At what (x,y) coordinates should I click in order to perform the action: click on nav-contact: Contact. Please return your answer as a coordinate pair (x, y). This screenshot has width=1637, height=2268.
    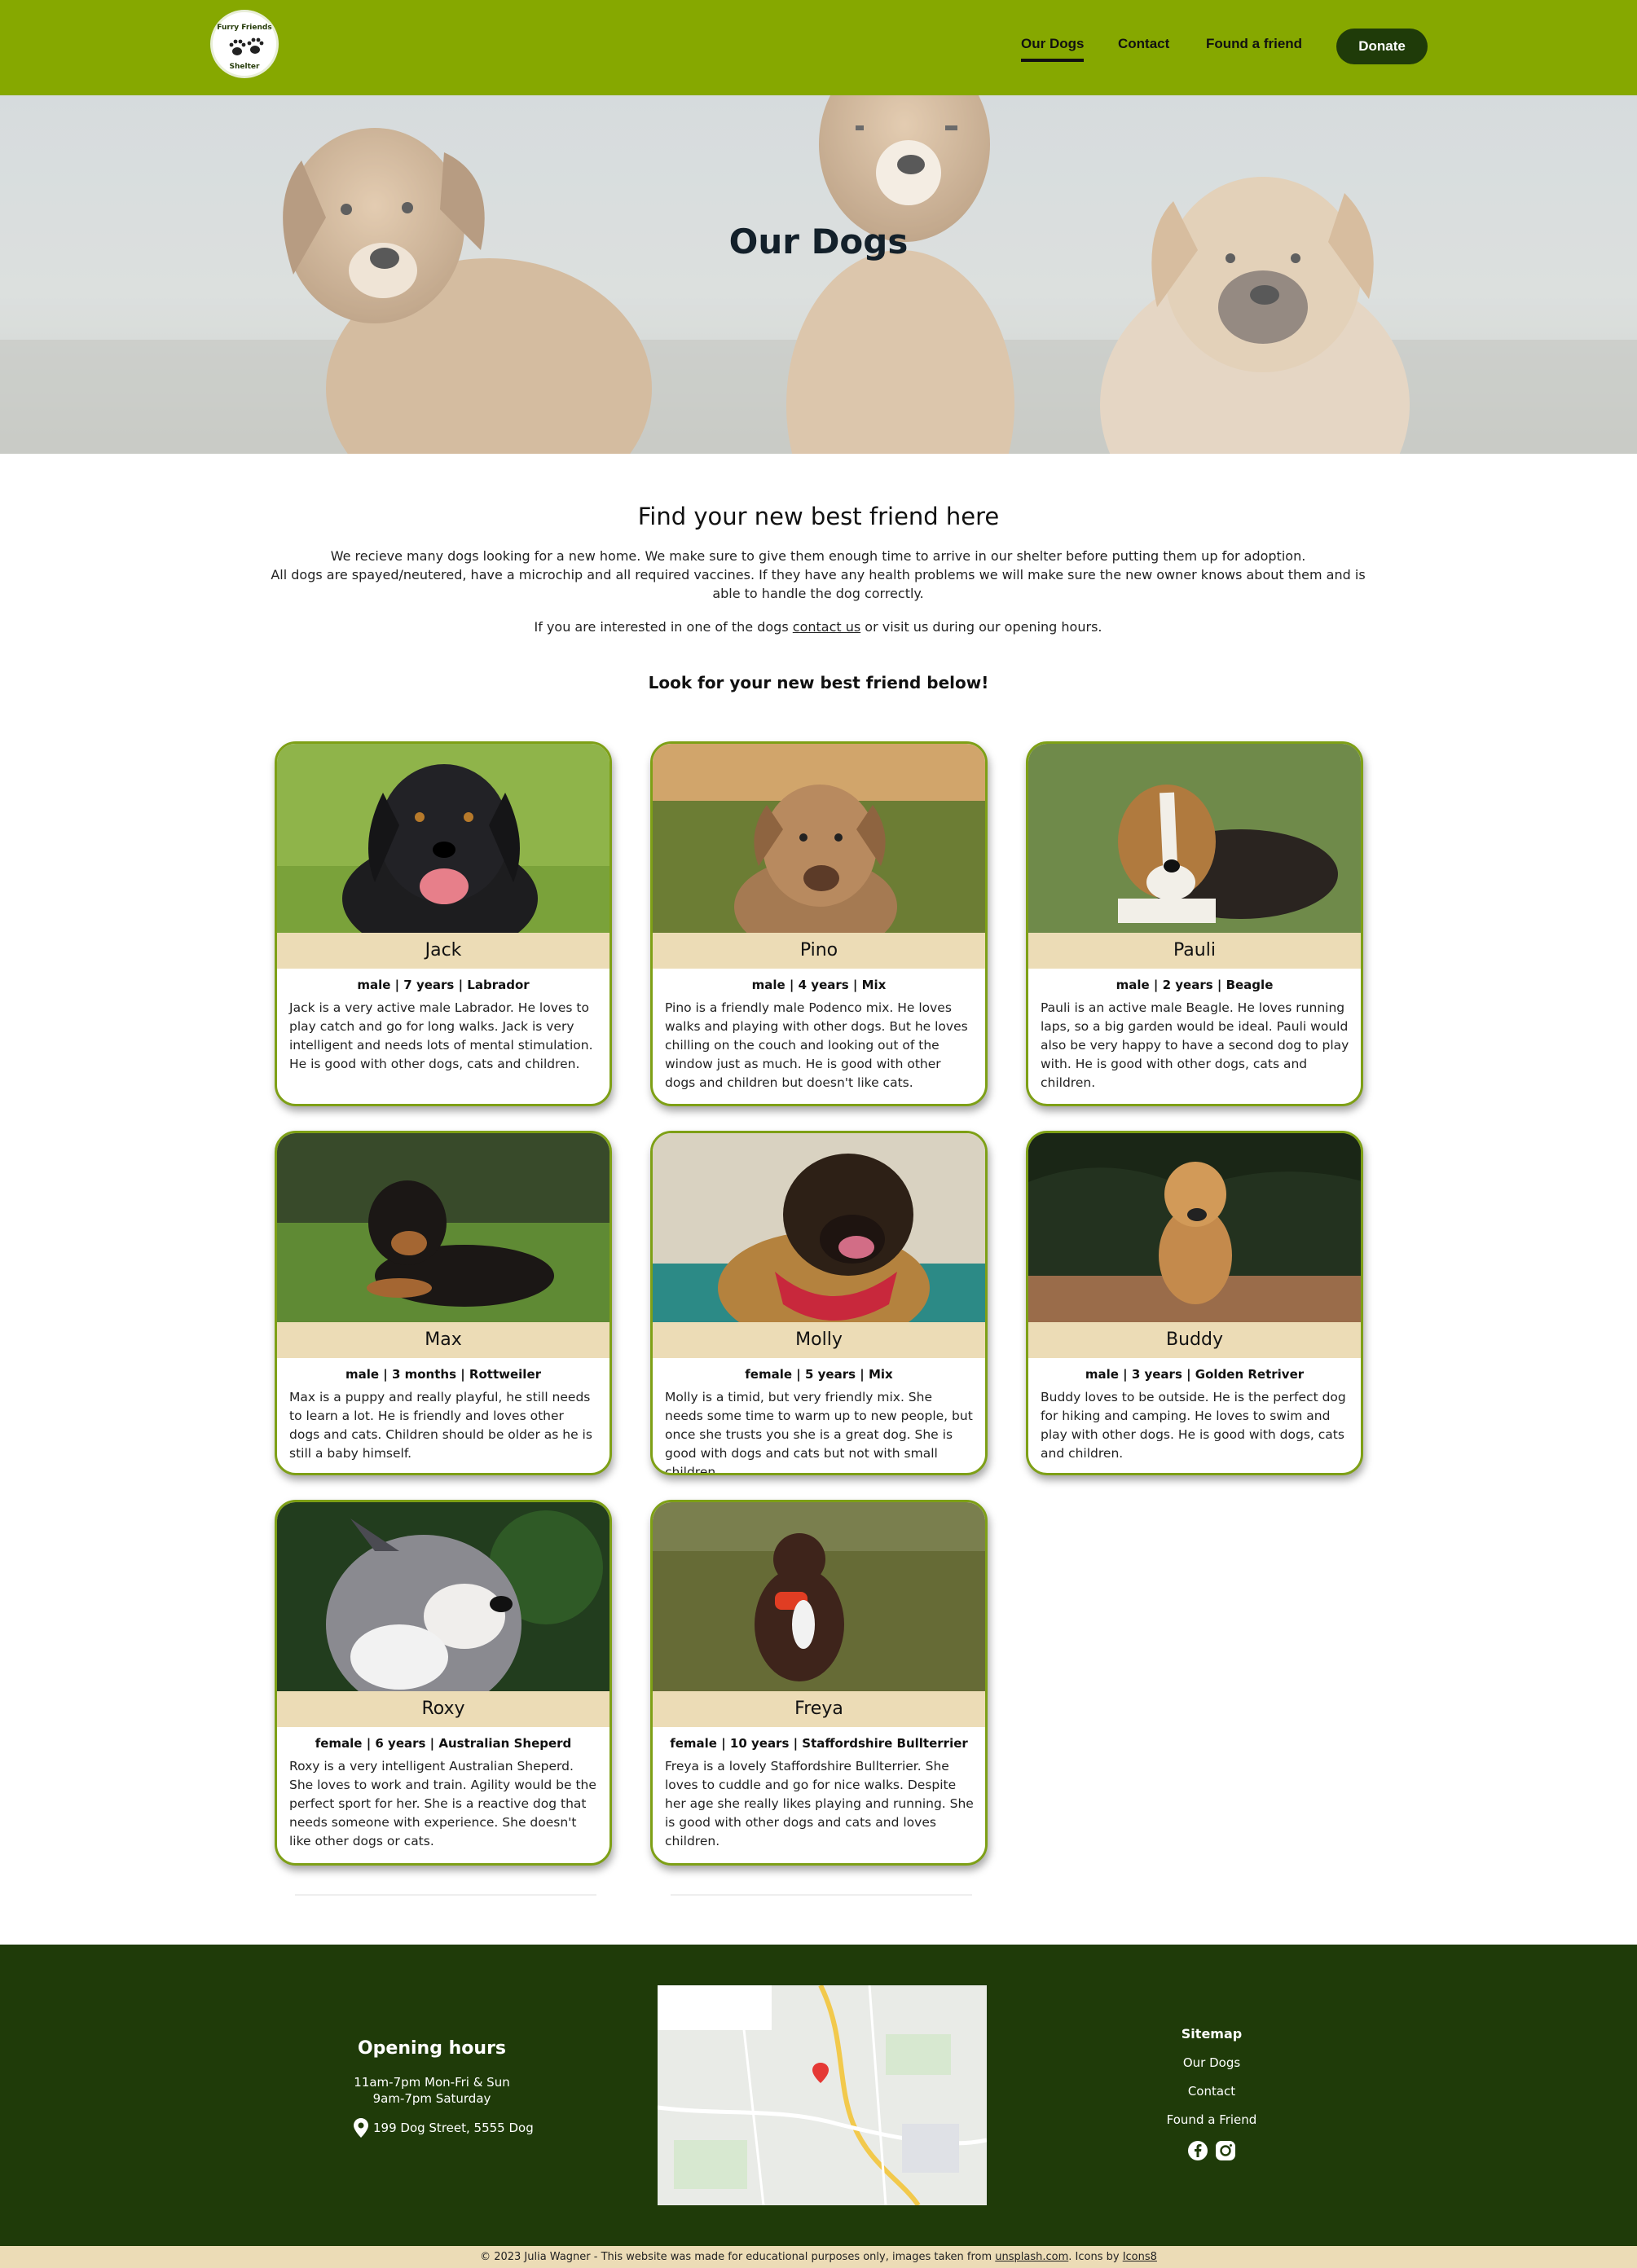
    Looking at the image, I should click on (1143, 44).